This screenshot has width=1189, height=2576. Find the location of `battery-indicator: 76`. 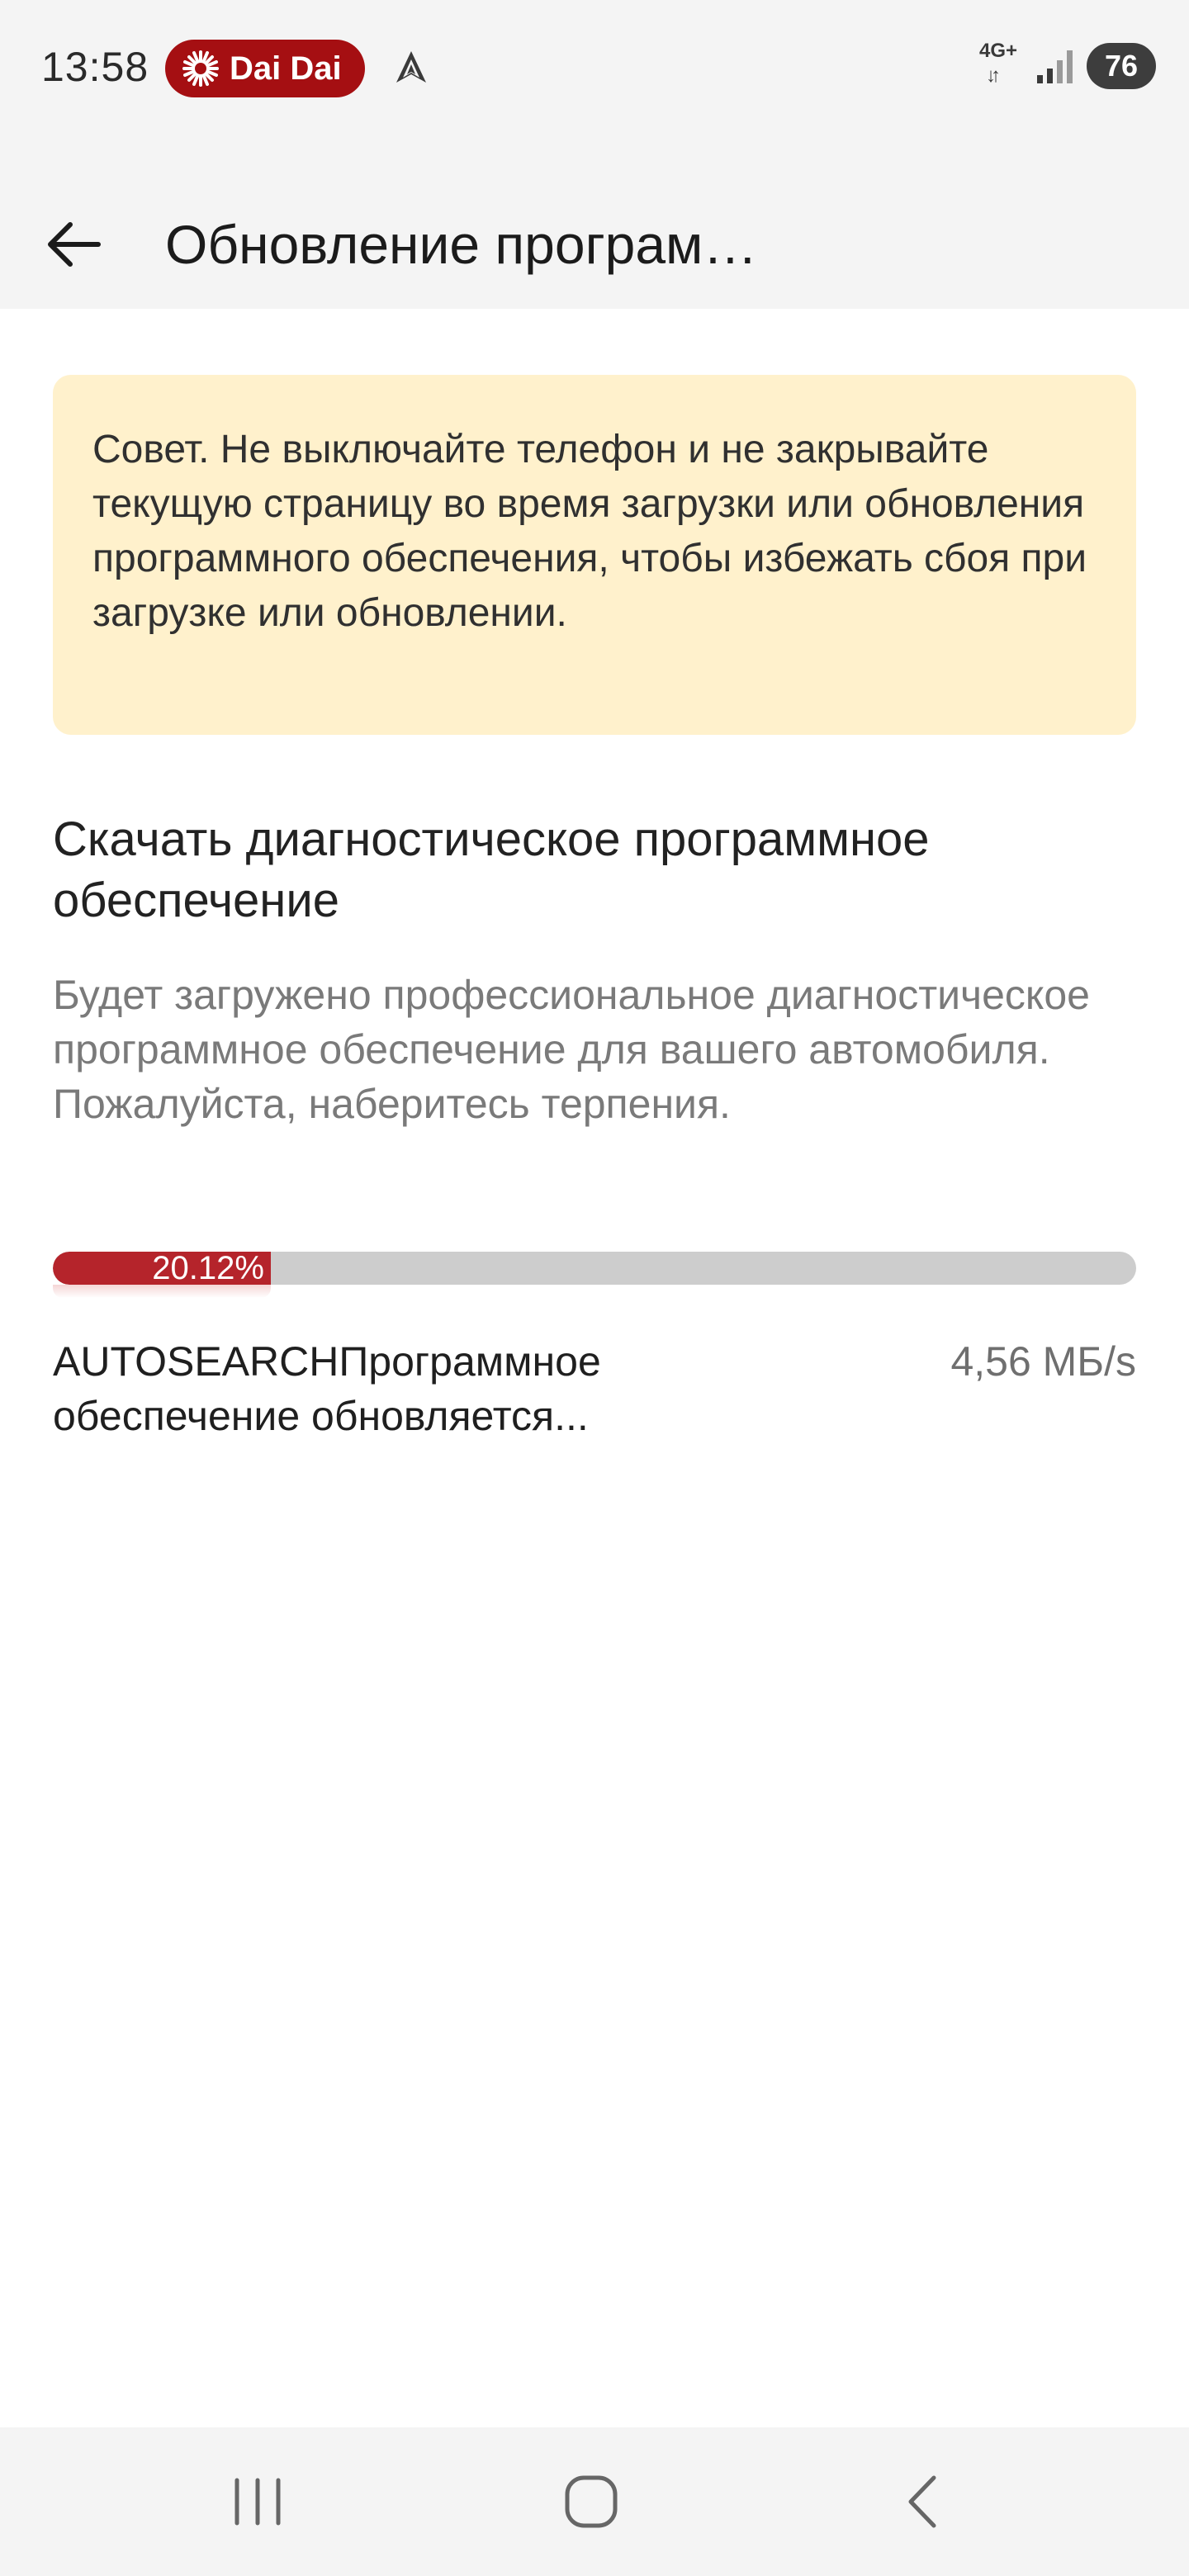

battery-indicator: 76 is located at coordinates (1121, 66).